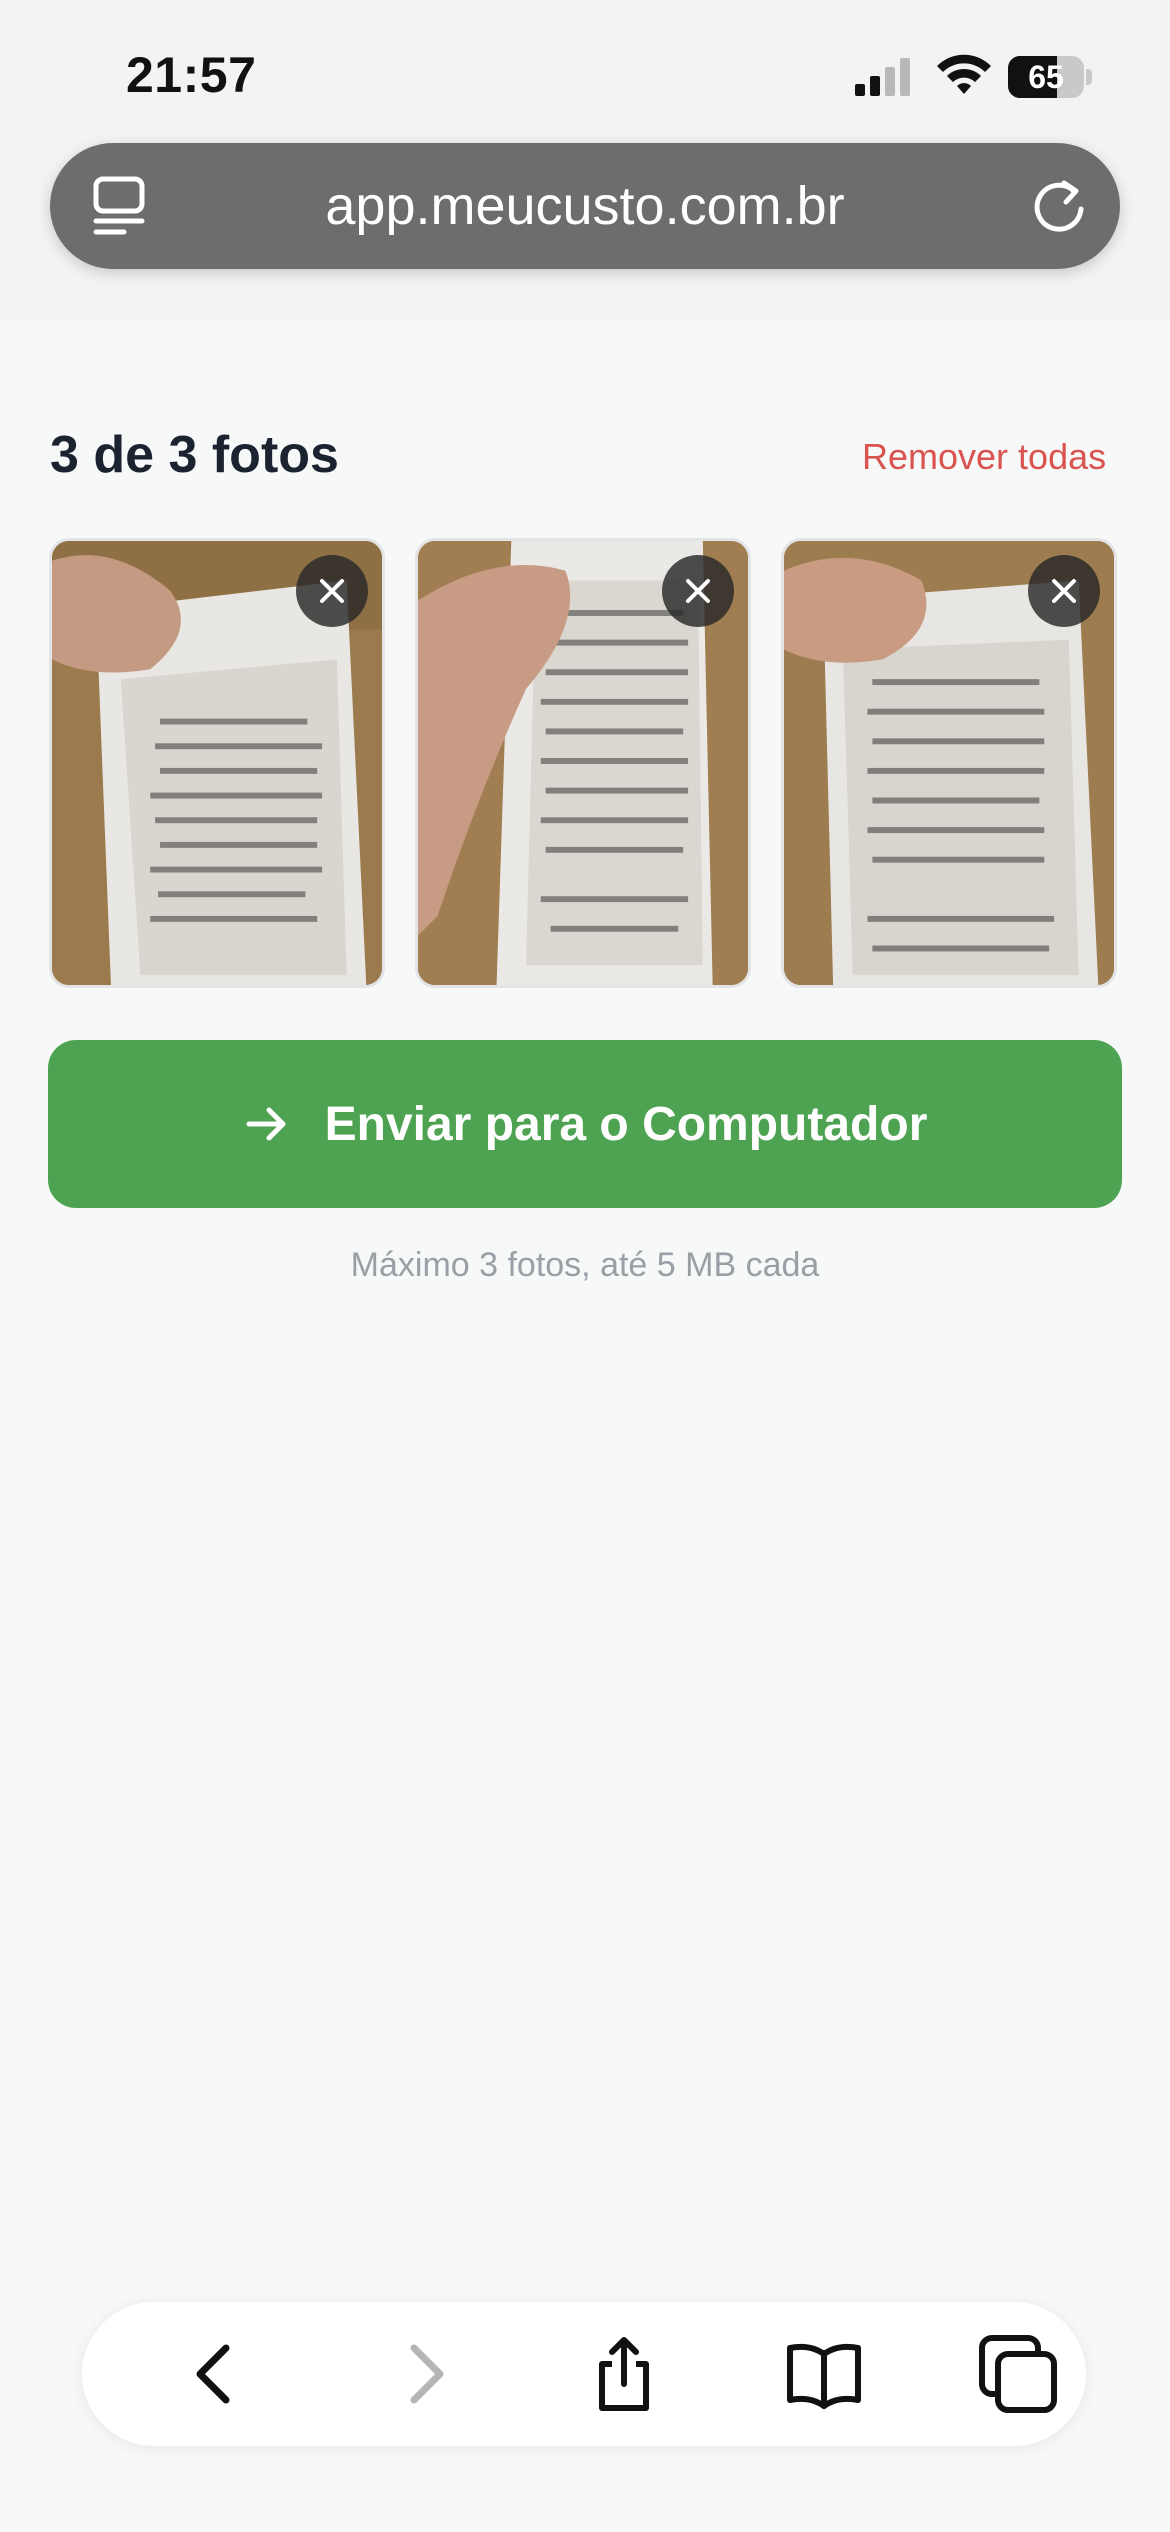 The image size is (1170, 2532). I want to click on back-icon, so click(213, 2374).